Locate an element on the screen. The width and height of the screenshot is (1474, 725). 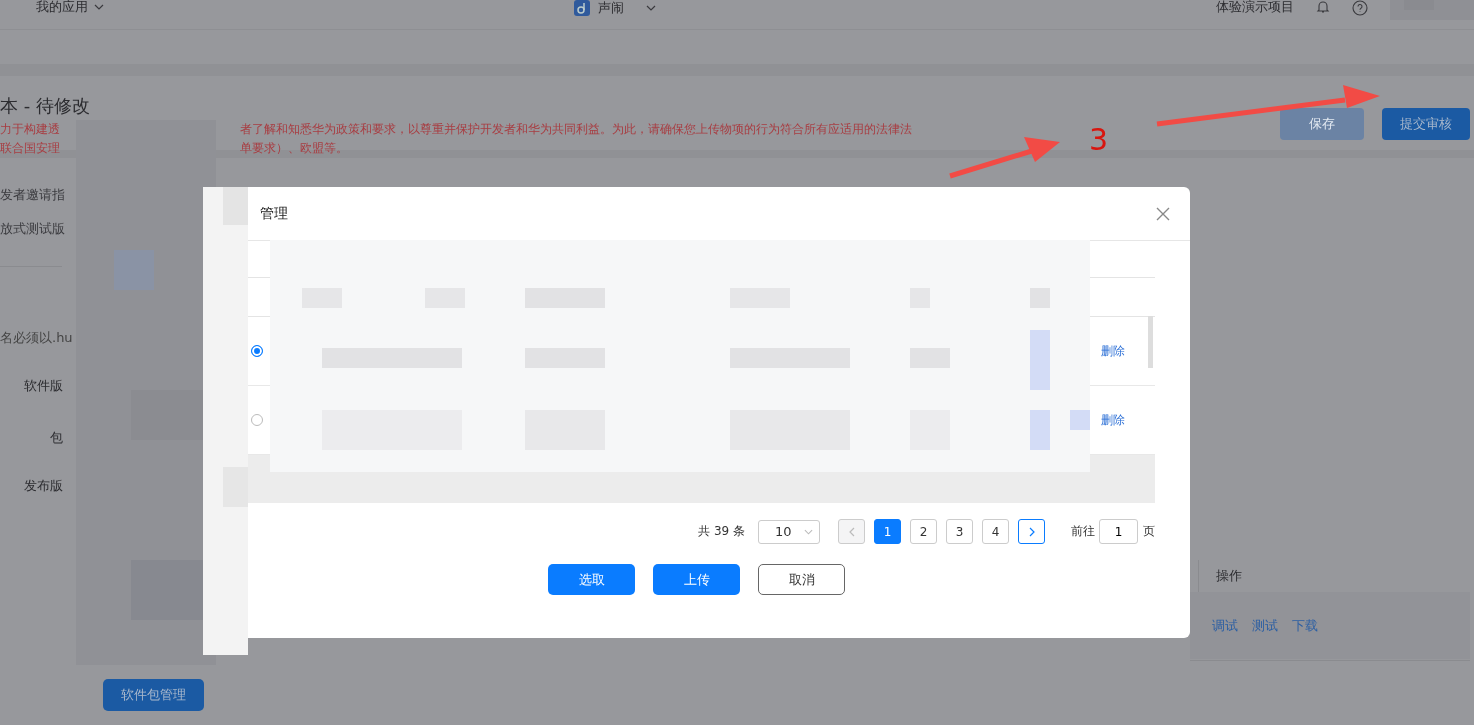
chevron-right-icon is located at coordinates (1031, 531).